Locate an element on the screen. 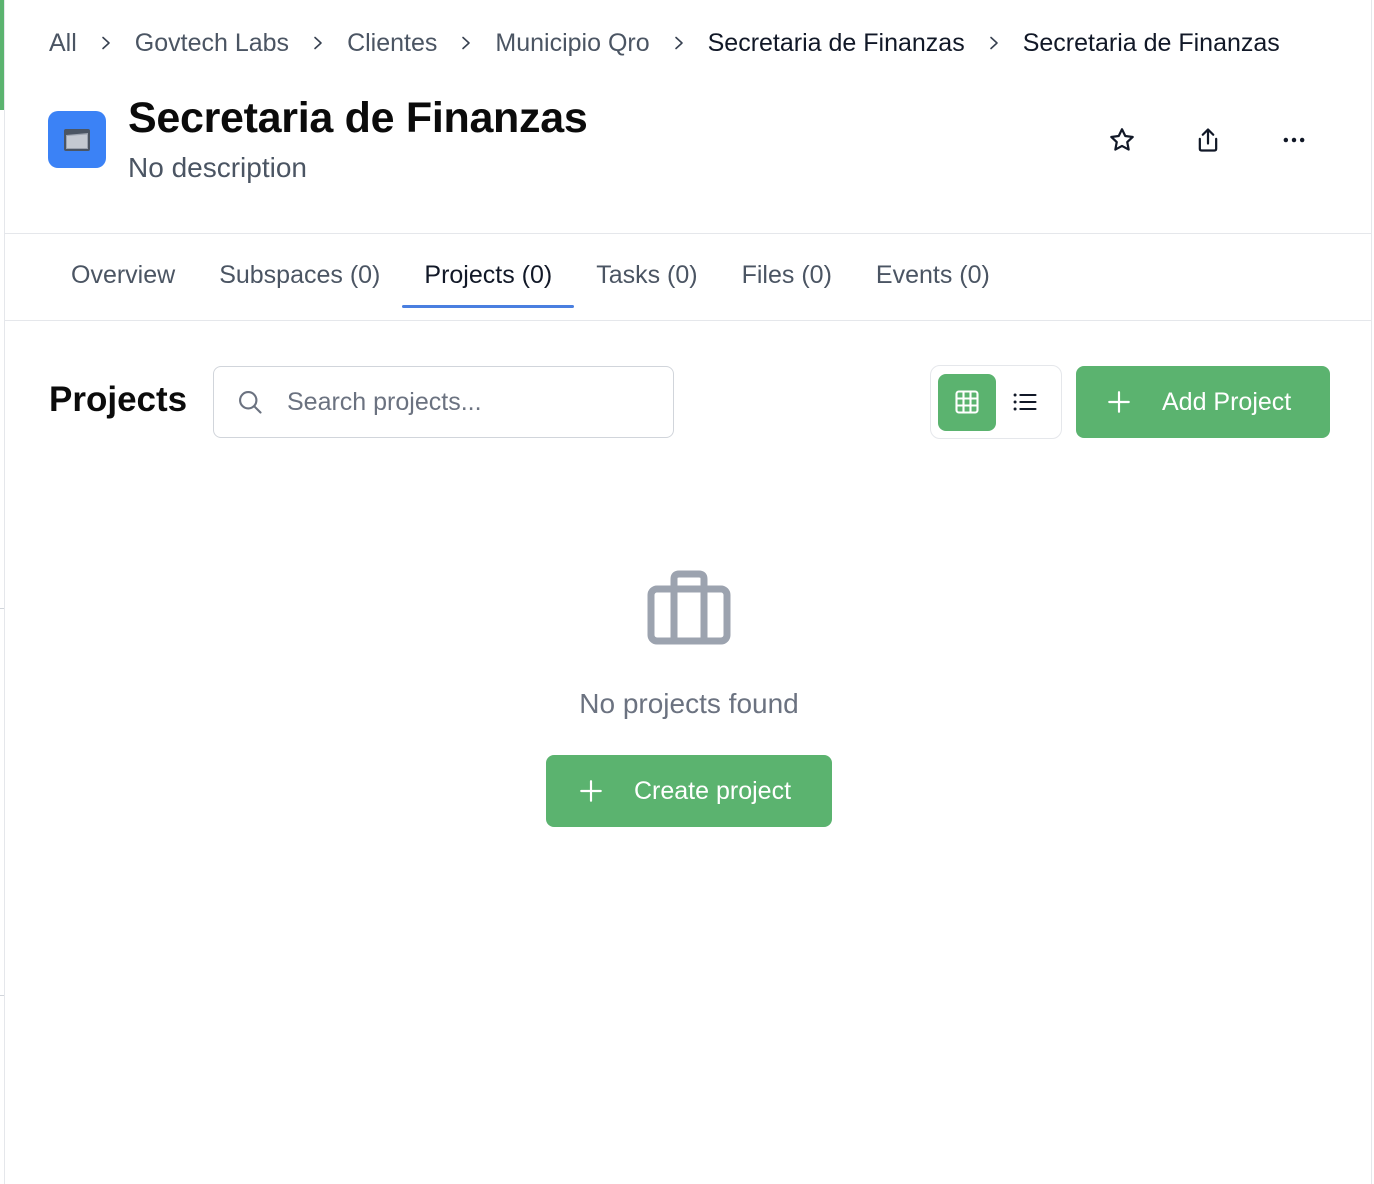  favorite-button is located at coordinates (1122, 140).